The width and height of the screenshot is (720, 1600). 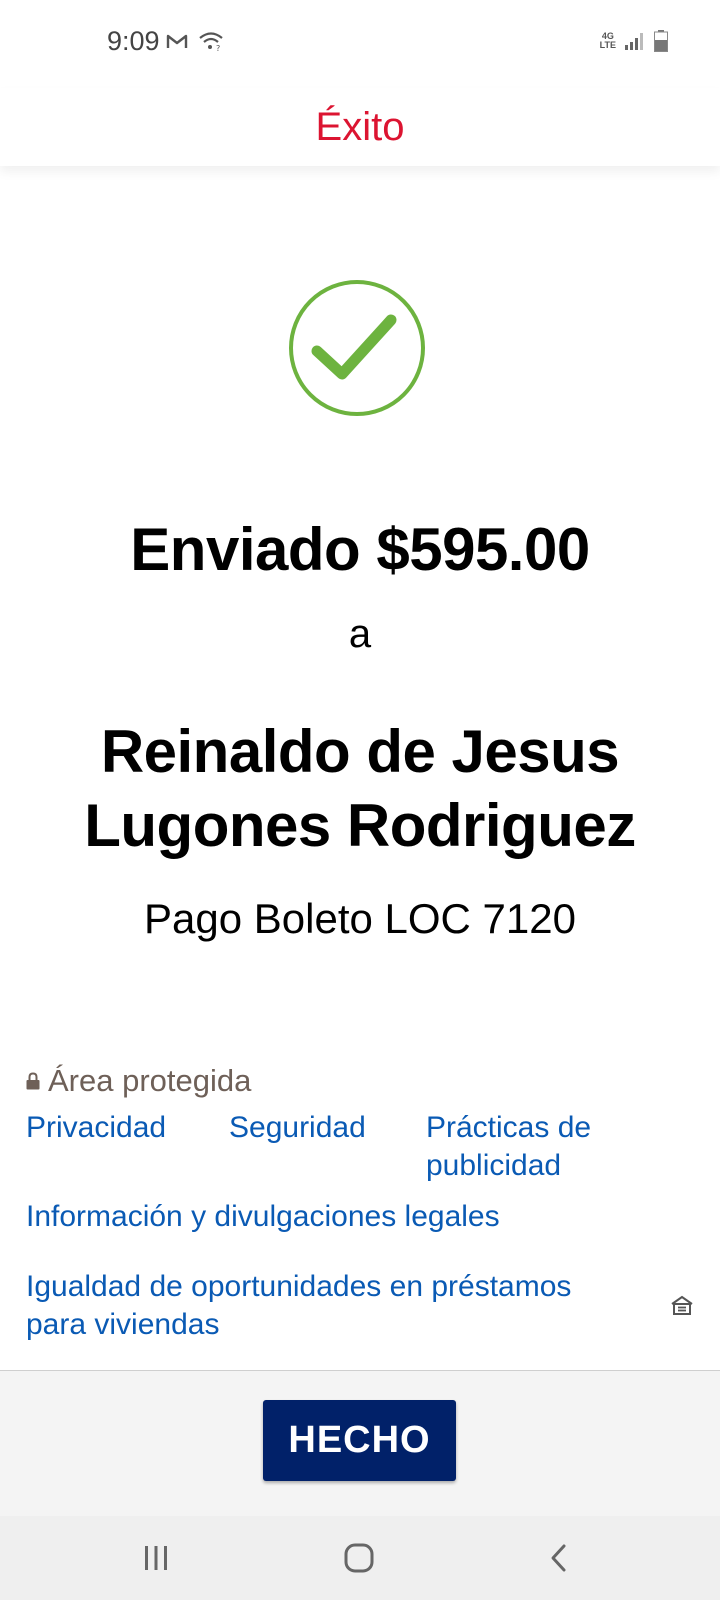 I want to click on secure-area-label: Área protegida, so click(x=138, y=1081).